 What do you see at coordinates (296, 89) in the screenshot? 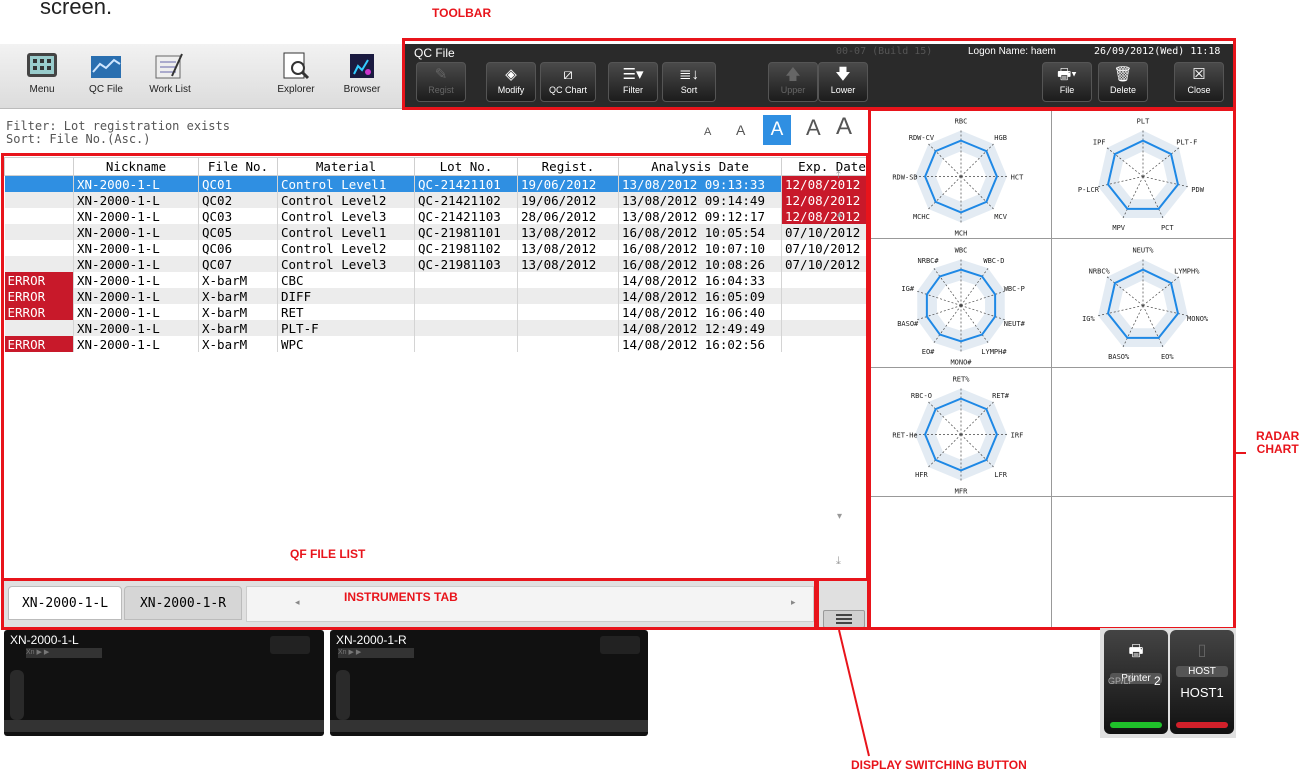
I see `explorer-label: Explorer` at bounding box center [296, 89].